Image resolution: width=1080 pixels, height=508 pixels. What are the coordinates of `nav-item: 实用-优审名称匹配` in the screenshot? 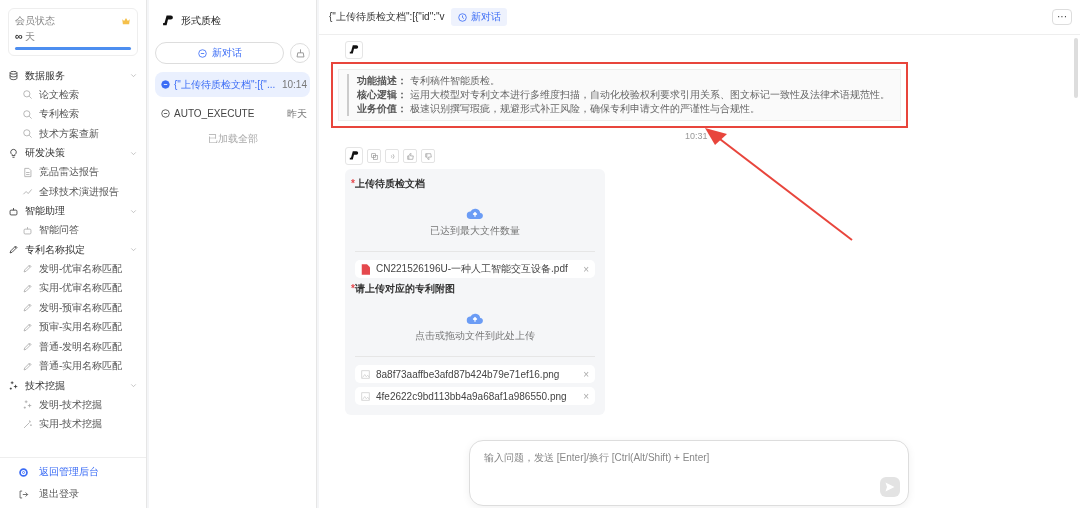 It's located at (73, 288).